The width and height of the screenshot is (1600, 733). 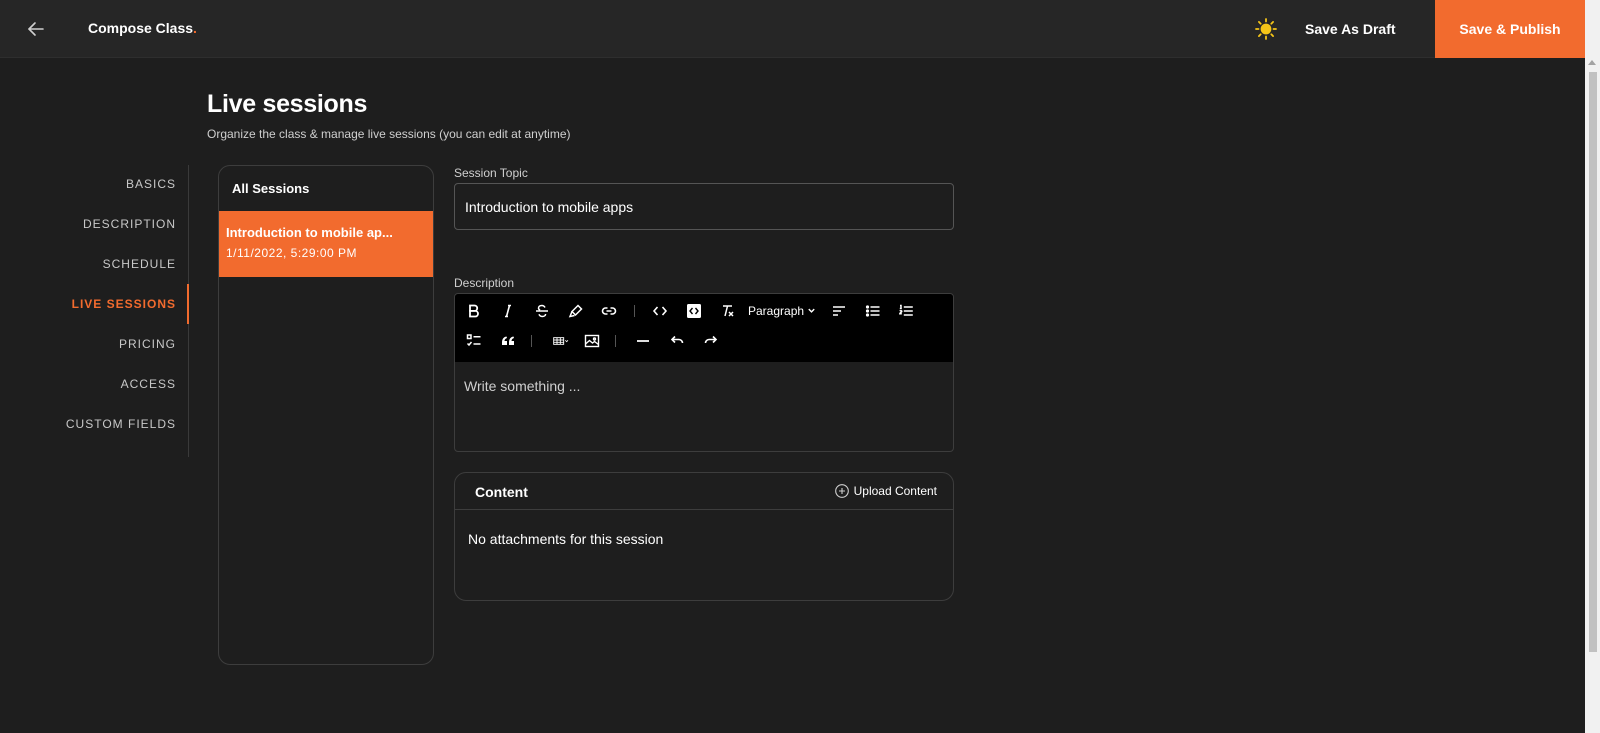 I want to click on quote-icon, so click(x=508, y=341).